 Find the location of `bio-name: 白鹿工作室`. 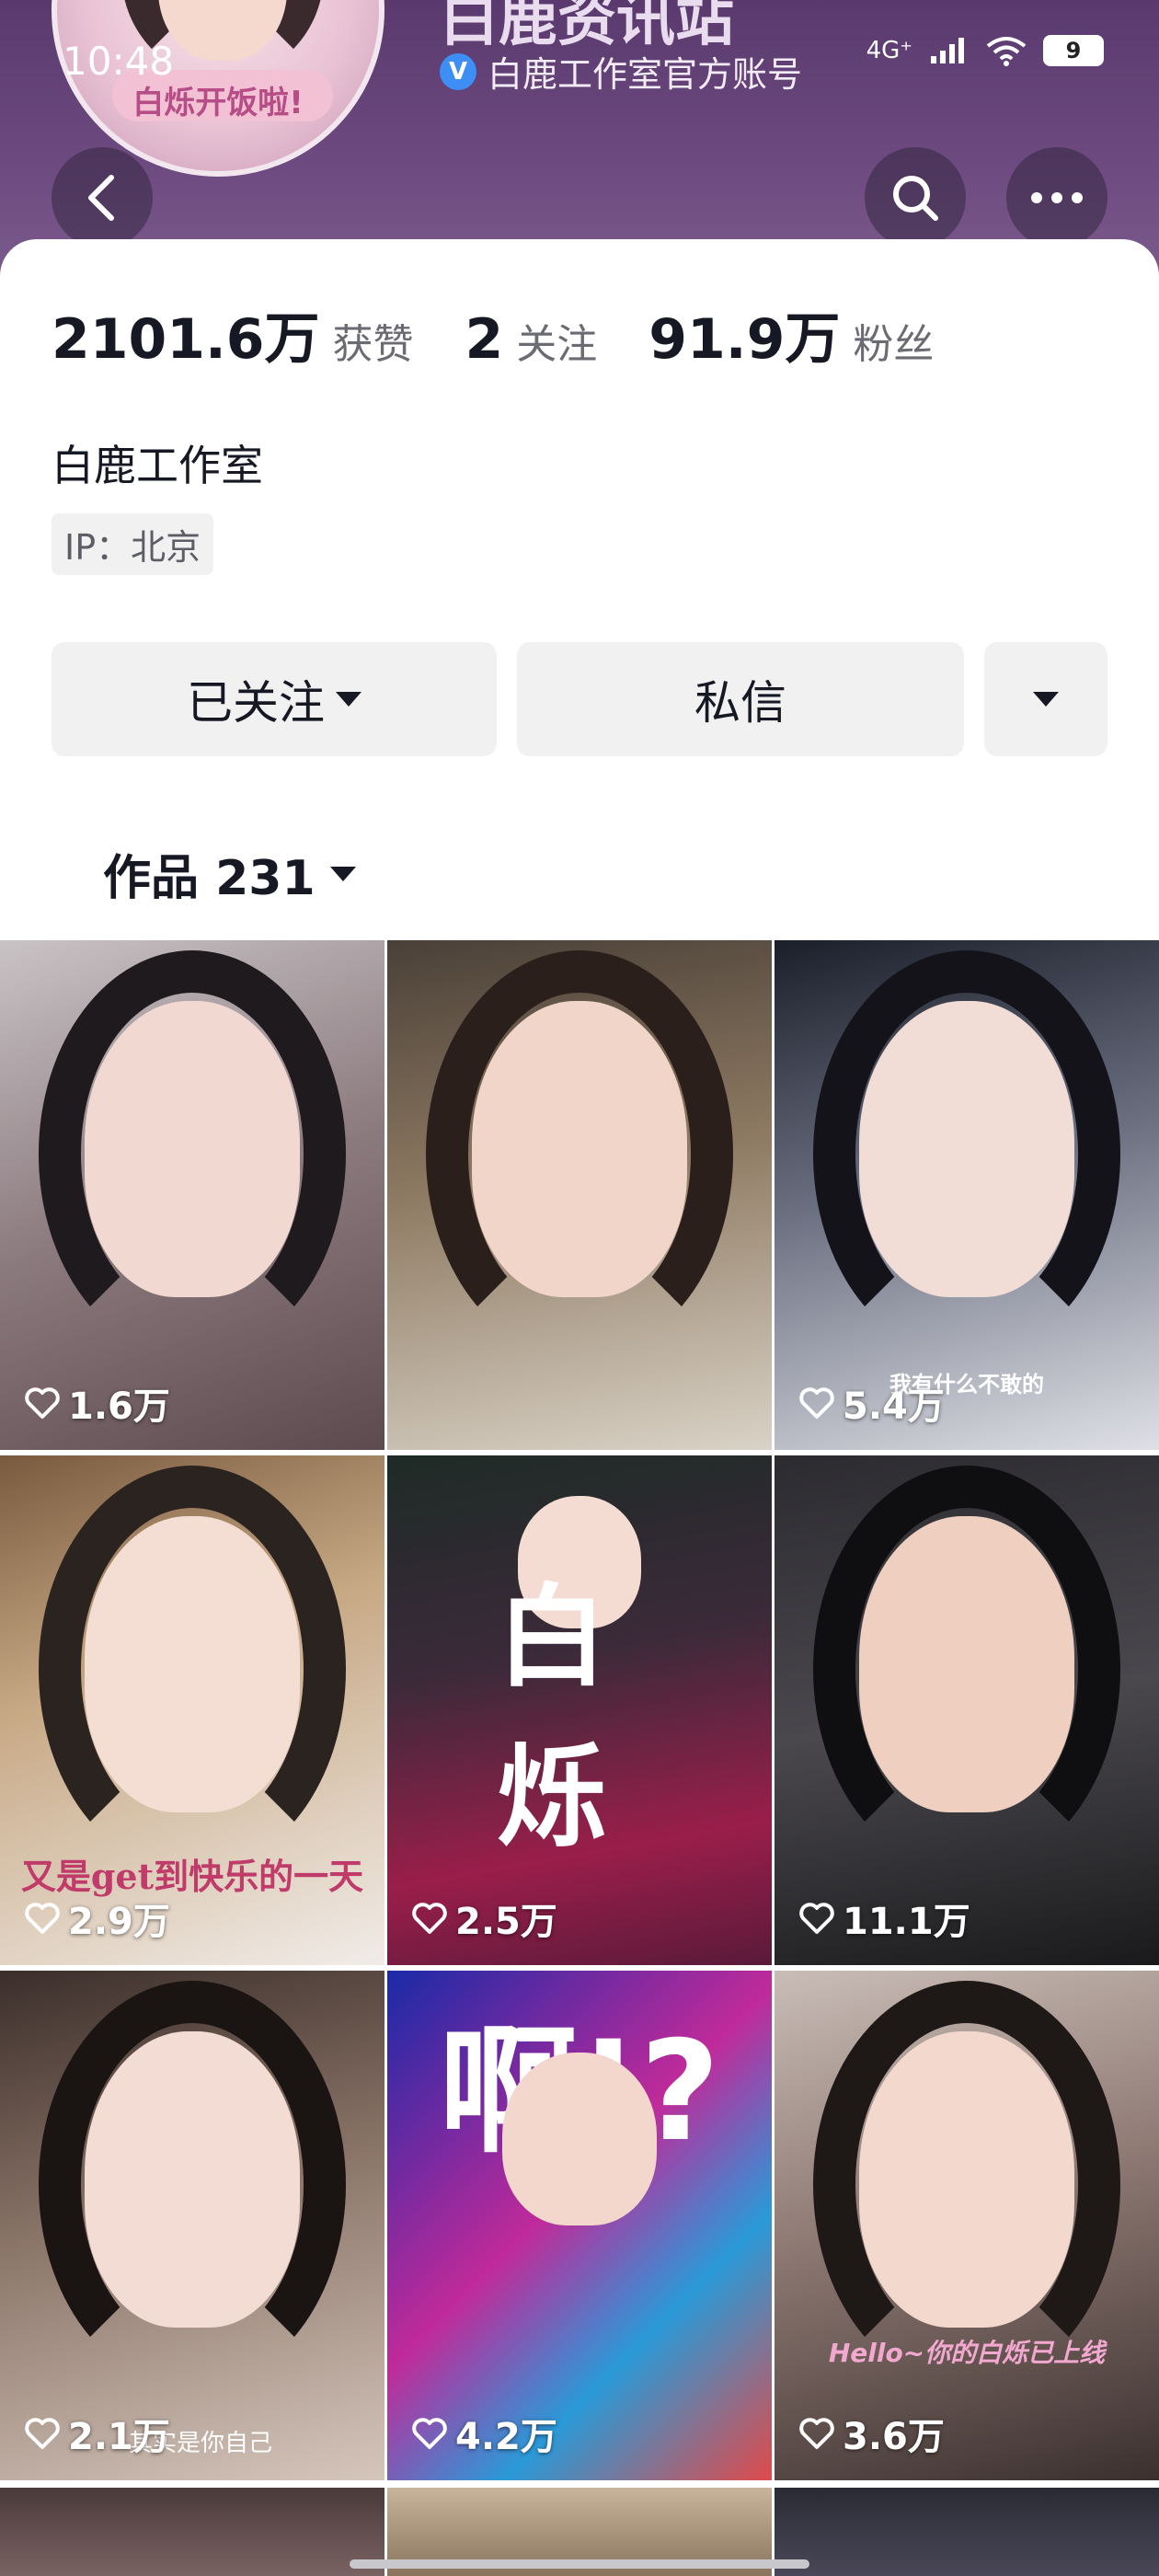

bio-name: 白鹿工作室 is located at coordinates (157, 465).